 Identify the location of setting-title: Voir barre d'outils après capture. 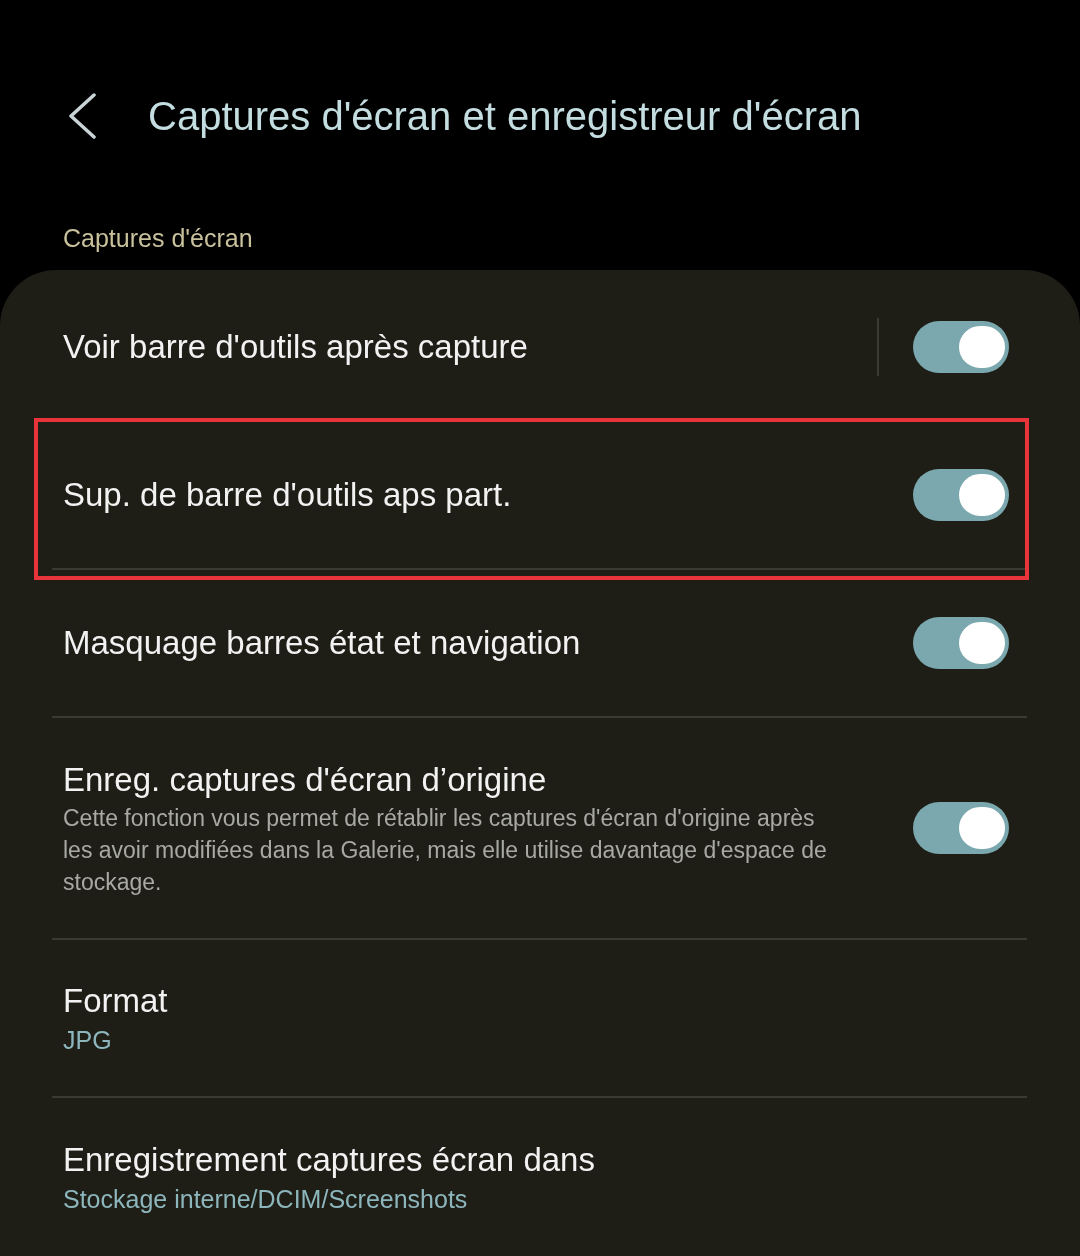
(296, 347).